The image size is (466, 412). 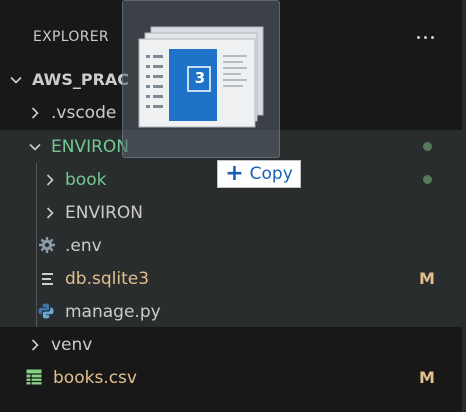 I want to click on drag-count-badge: 3, so click(x=200, y=78).